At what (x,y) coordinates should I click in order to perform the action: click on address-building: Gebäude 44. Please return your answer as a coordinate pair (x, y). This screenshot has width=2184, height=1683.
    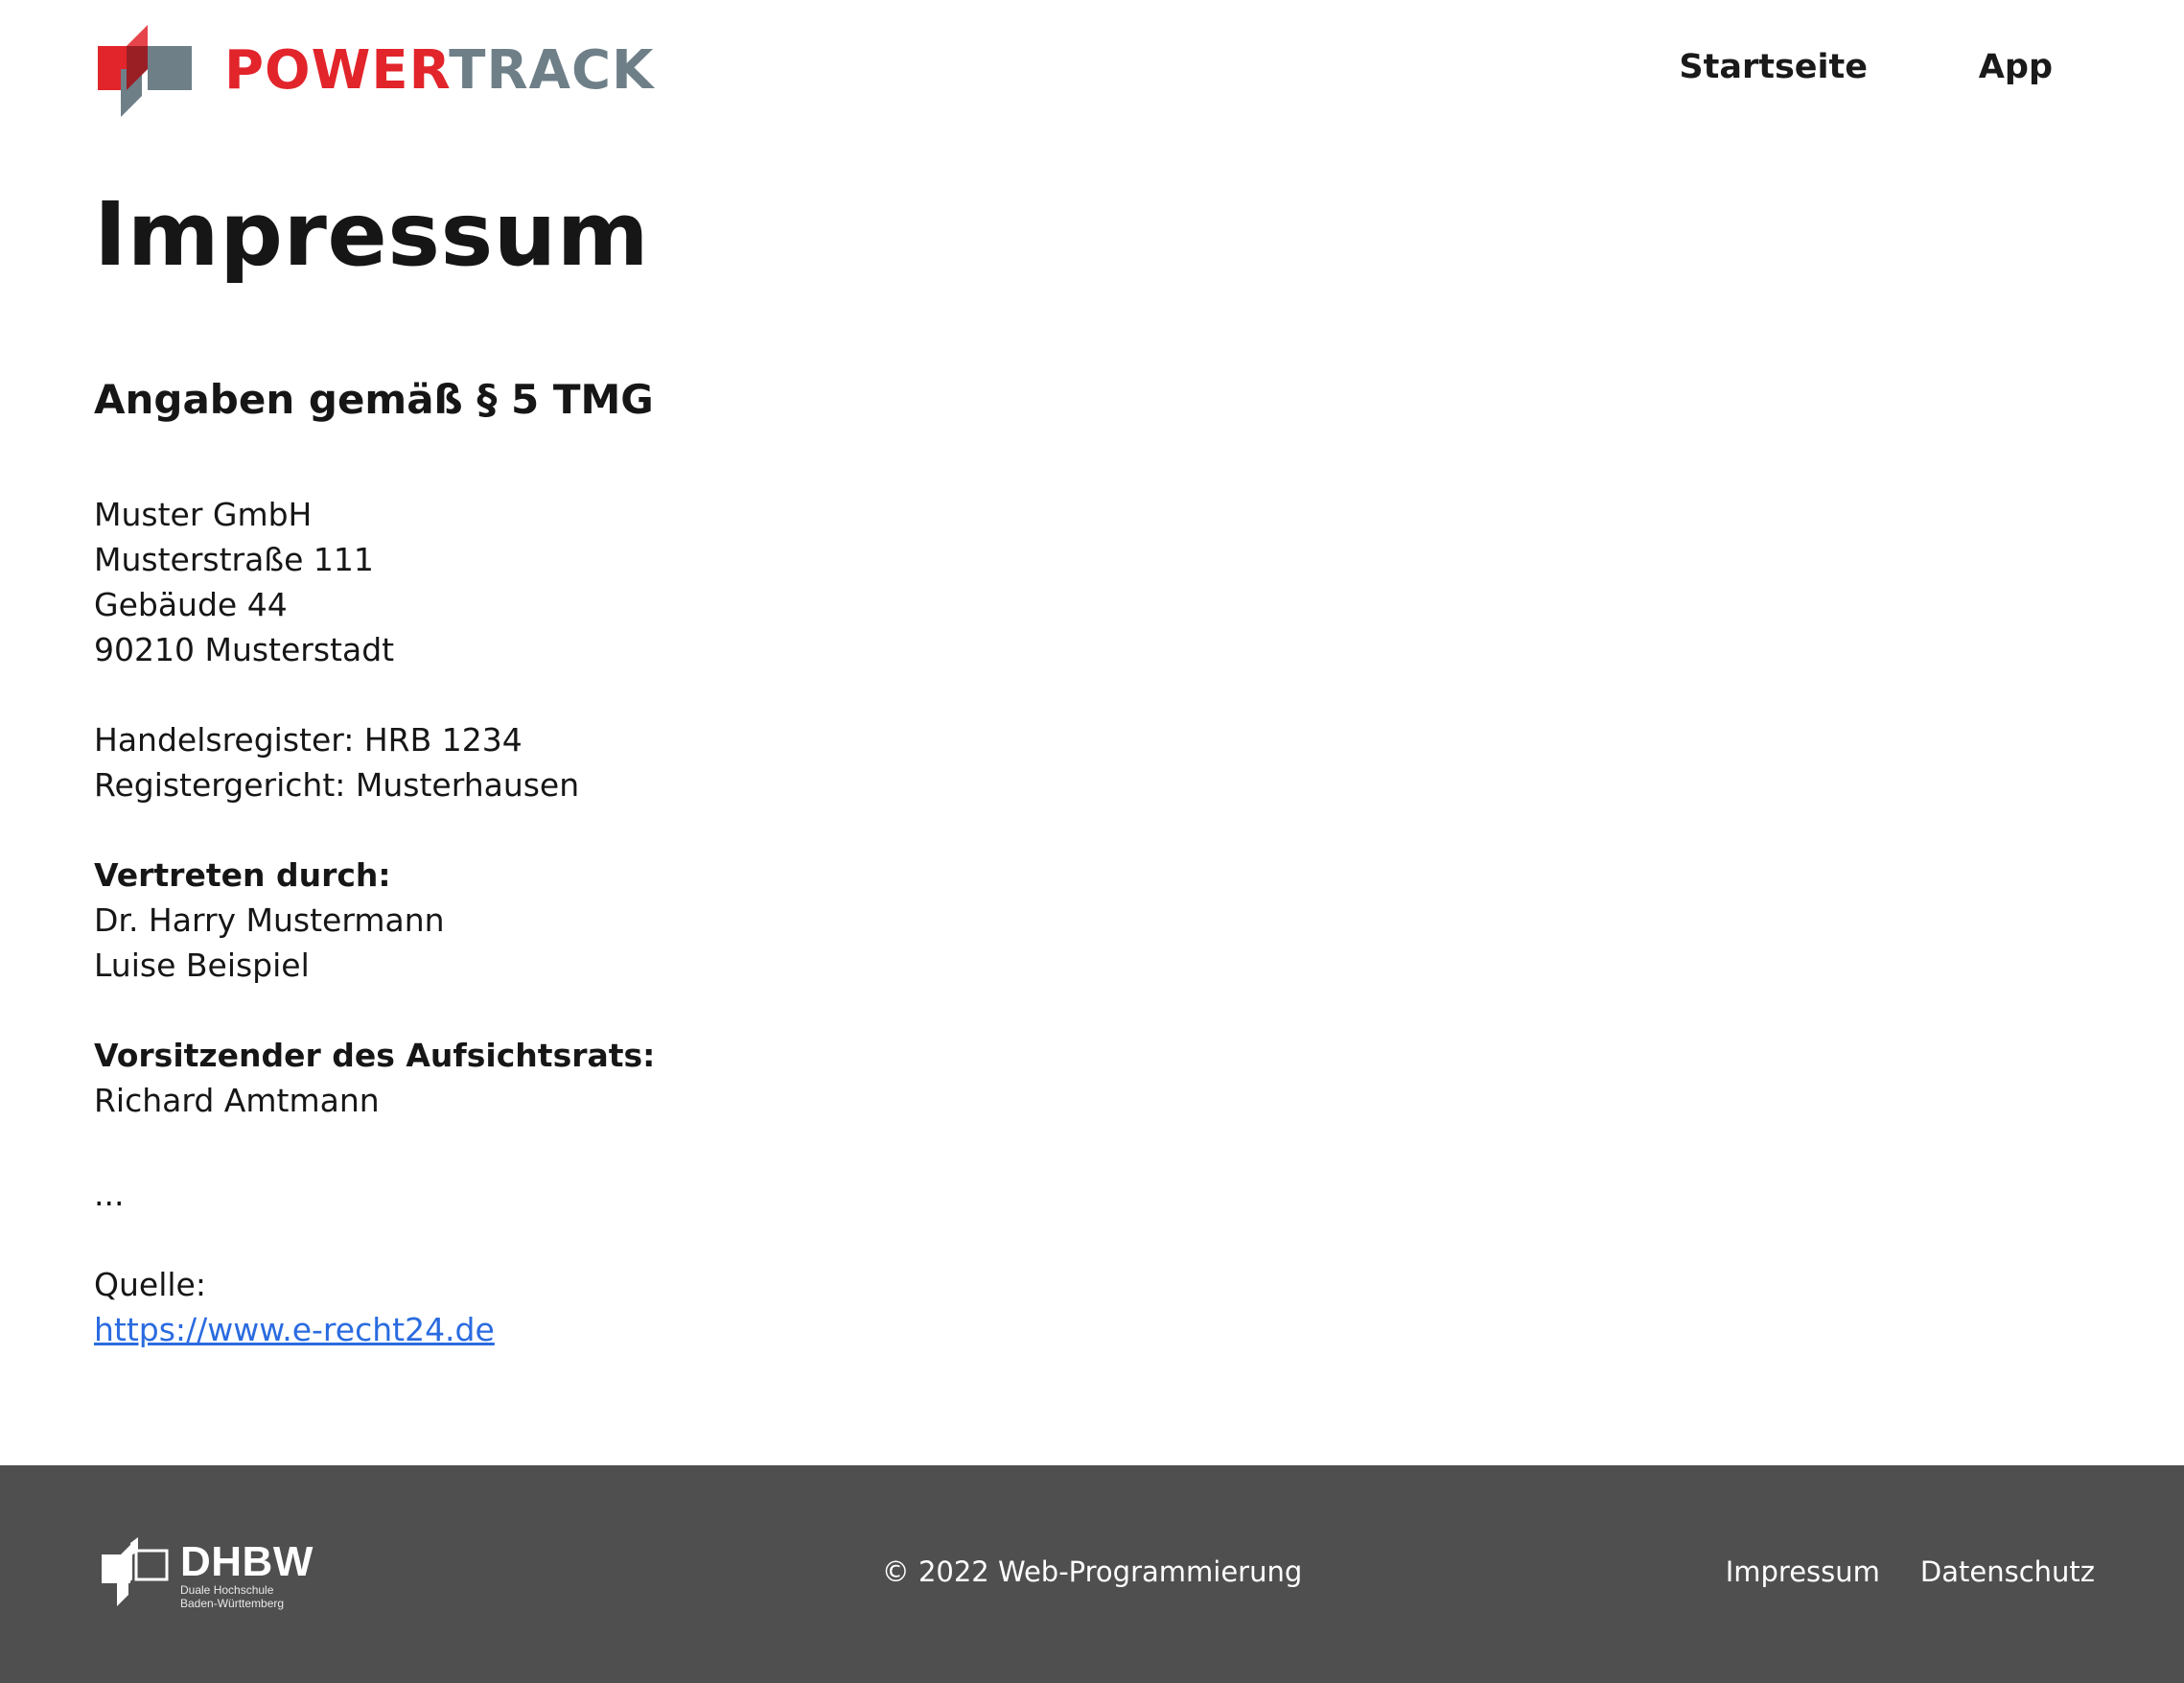
    Looking at the image, I should click on (191, 604).